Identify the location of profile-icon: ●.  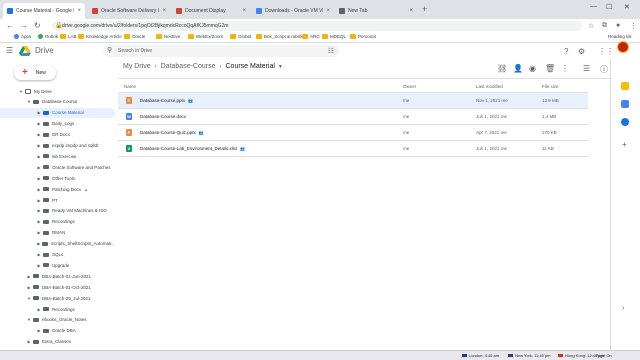
(618, 25).